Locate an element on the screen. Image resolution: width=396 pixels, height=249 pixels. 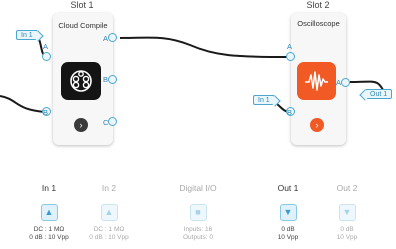
io-out1-range: 10 Vpp is located at coordinates (288, 237).